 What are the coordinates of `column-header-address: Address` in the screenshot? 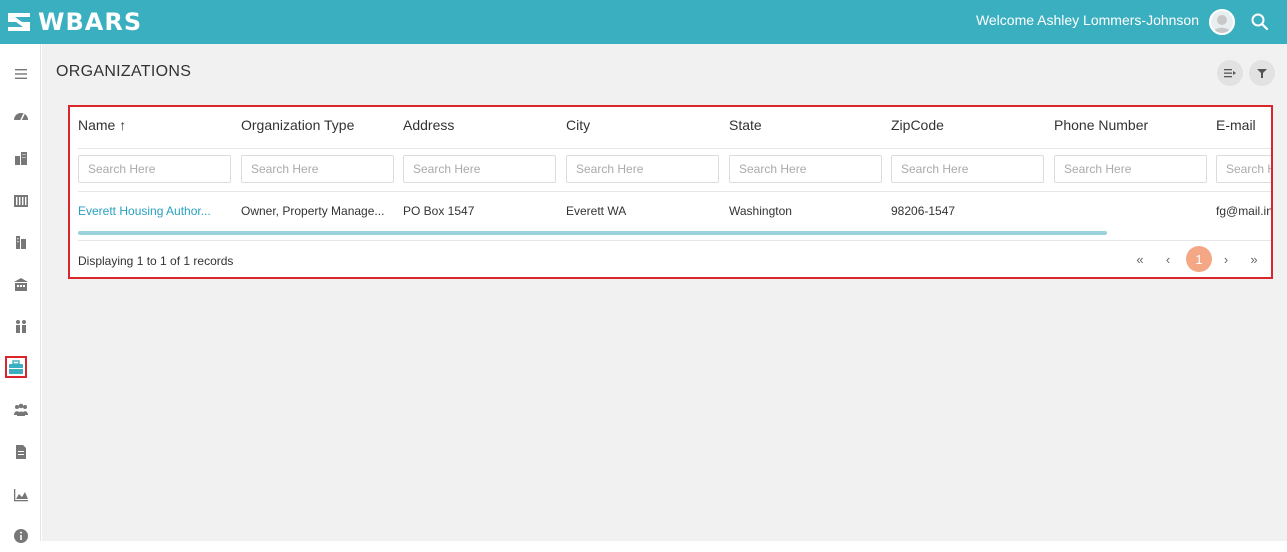 It's located at (478, 125).